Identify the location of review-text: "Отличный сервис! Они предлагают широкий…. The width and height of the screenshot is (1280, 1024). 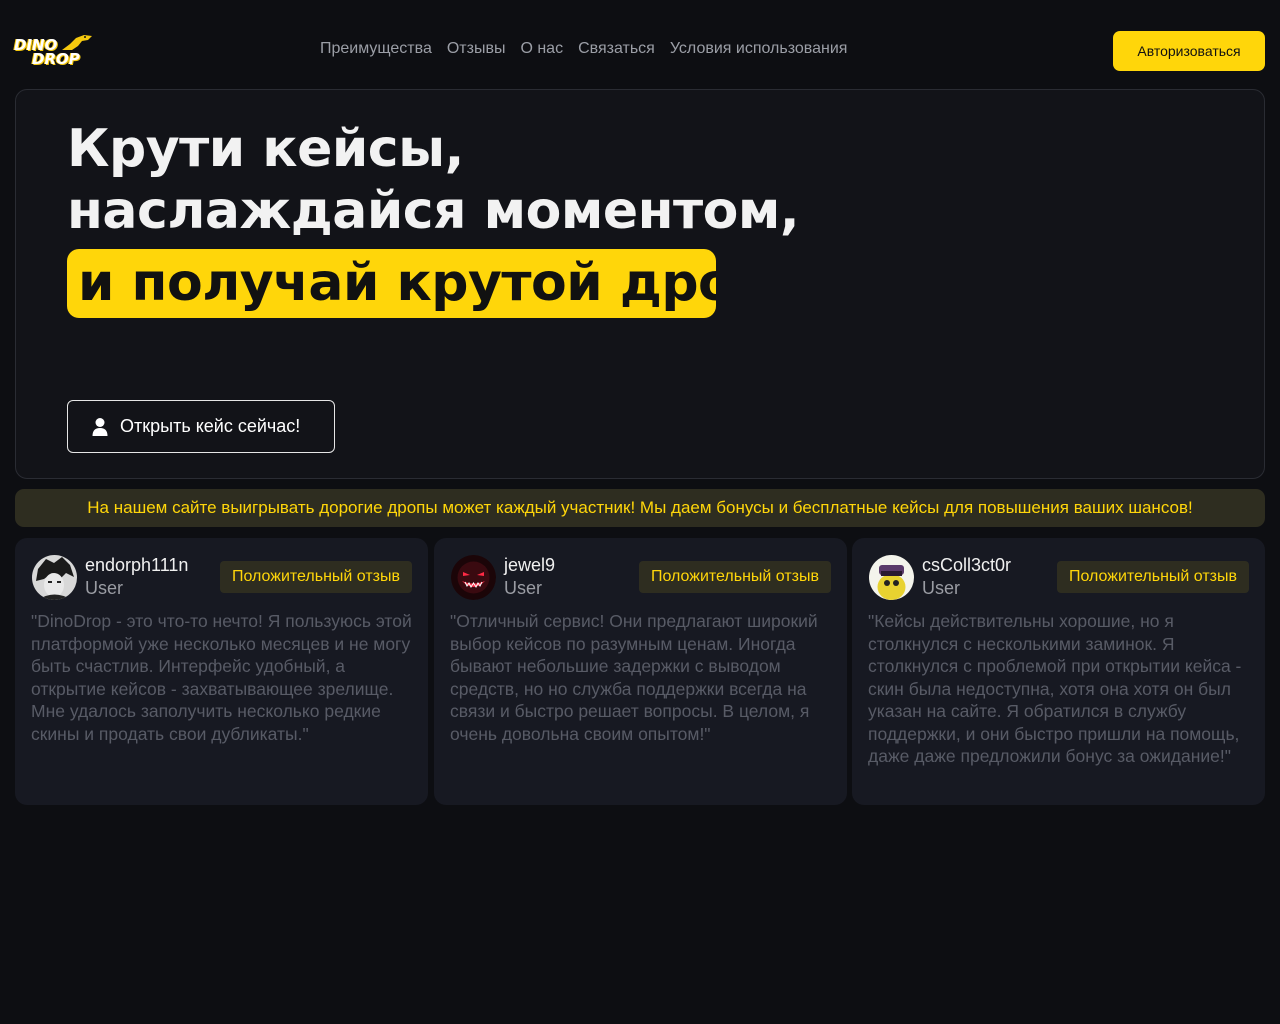
(634, 677).